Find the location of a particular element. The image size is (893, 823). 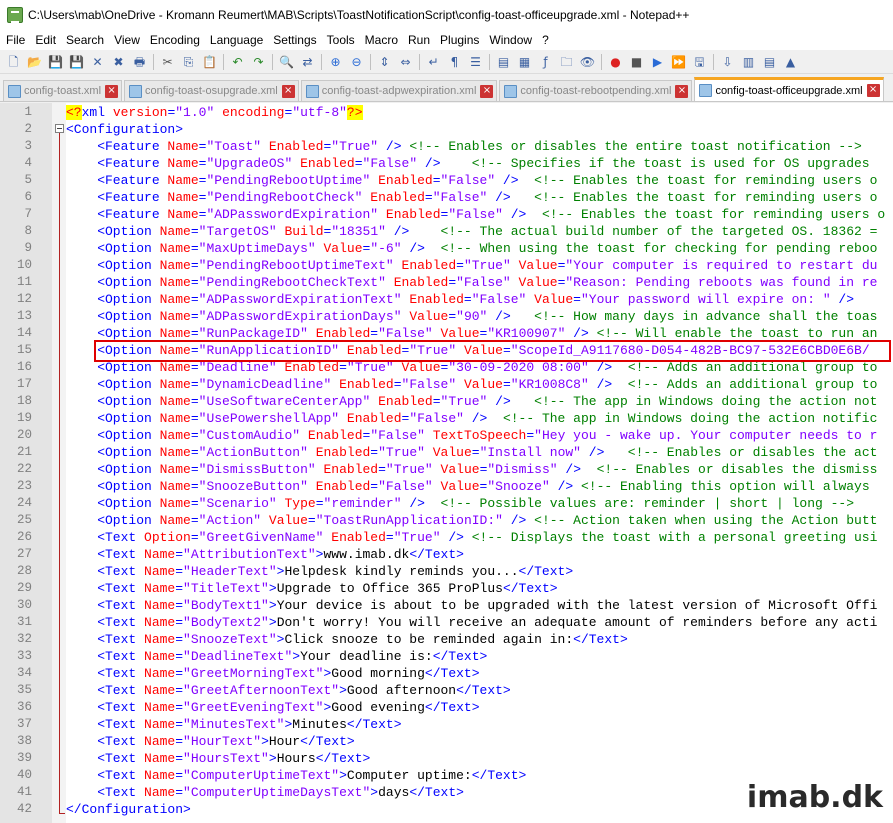

code-line: 39 <Text Name="HoursText">Hours</Text> is located at coordinates (446, 758).